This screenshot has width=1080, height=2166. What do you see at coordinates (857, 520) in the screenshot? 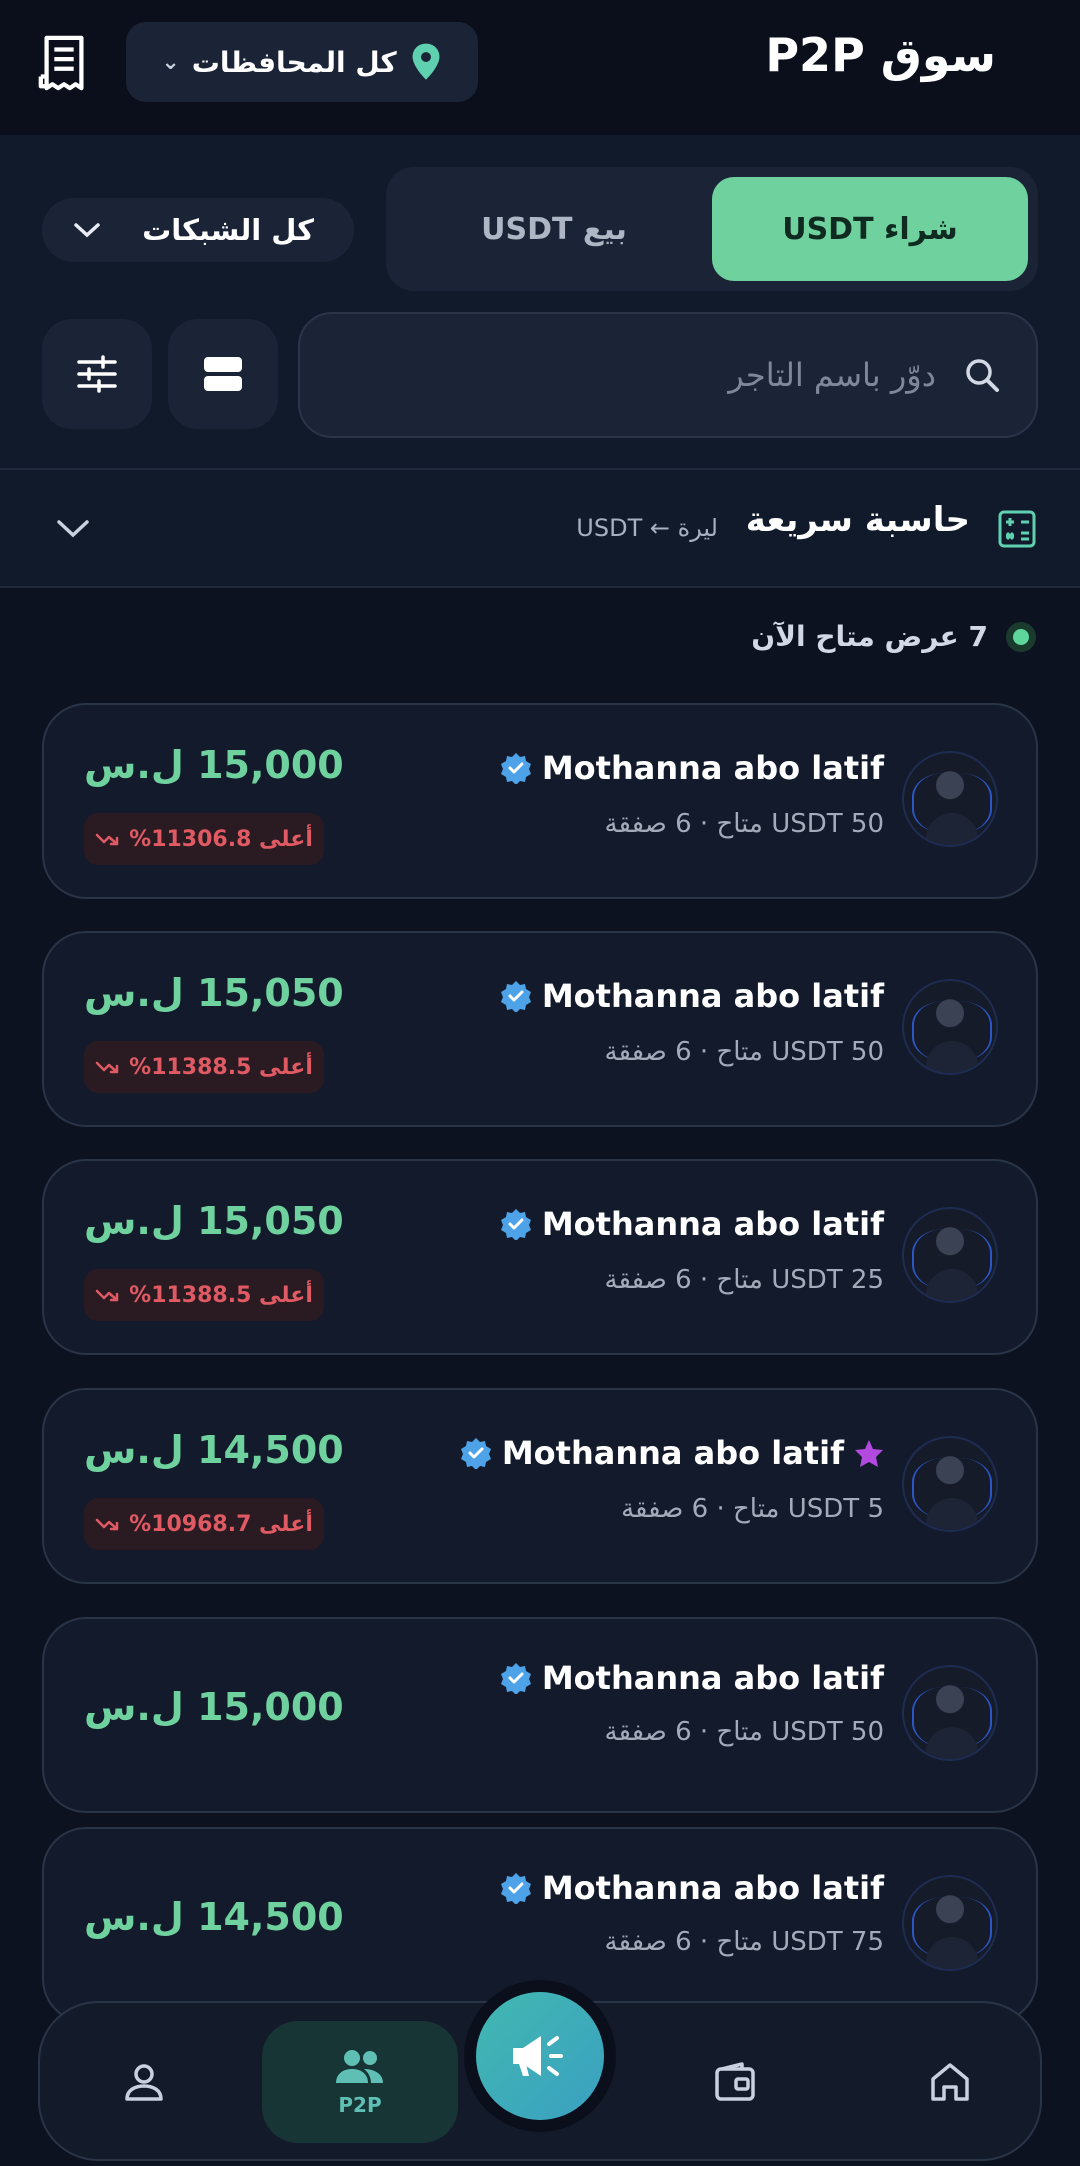
I see `calculator-title: حاسبة سريعة` at bounding box center [857, 520].